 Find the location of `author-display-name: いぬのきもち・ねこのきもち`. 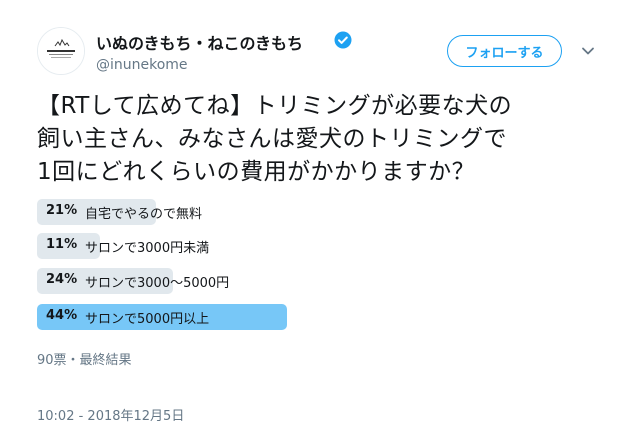

author-display-name: いぬのきもち・ねこのきもち is located at coordinates (199, 42).